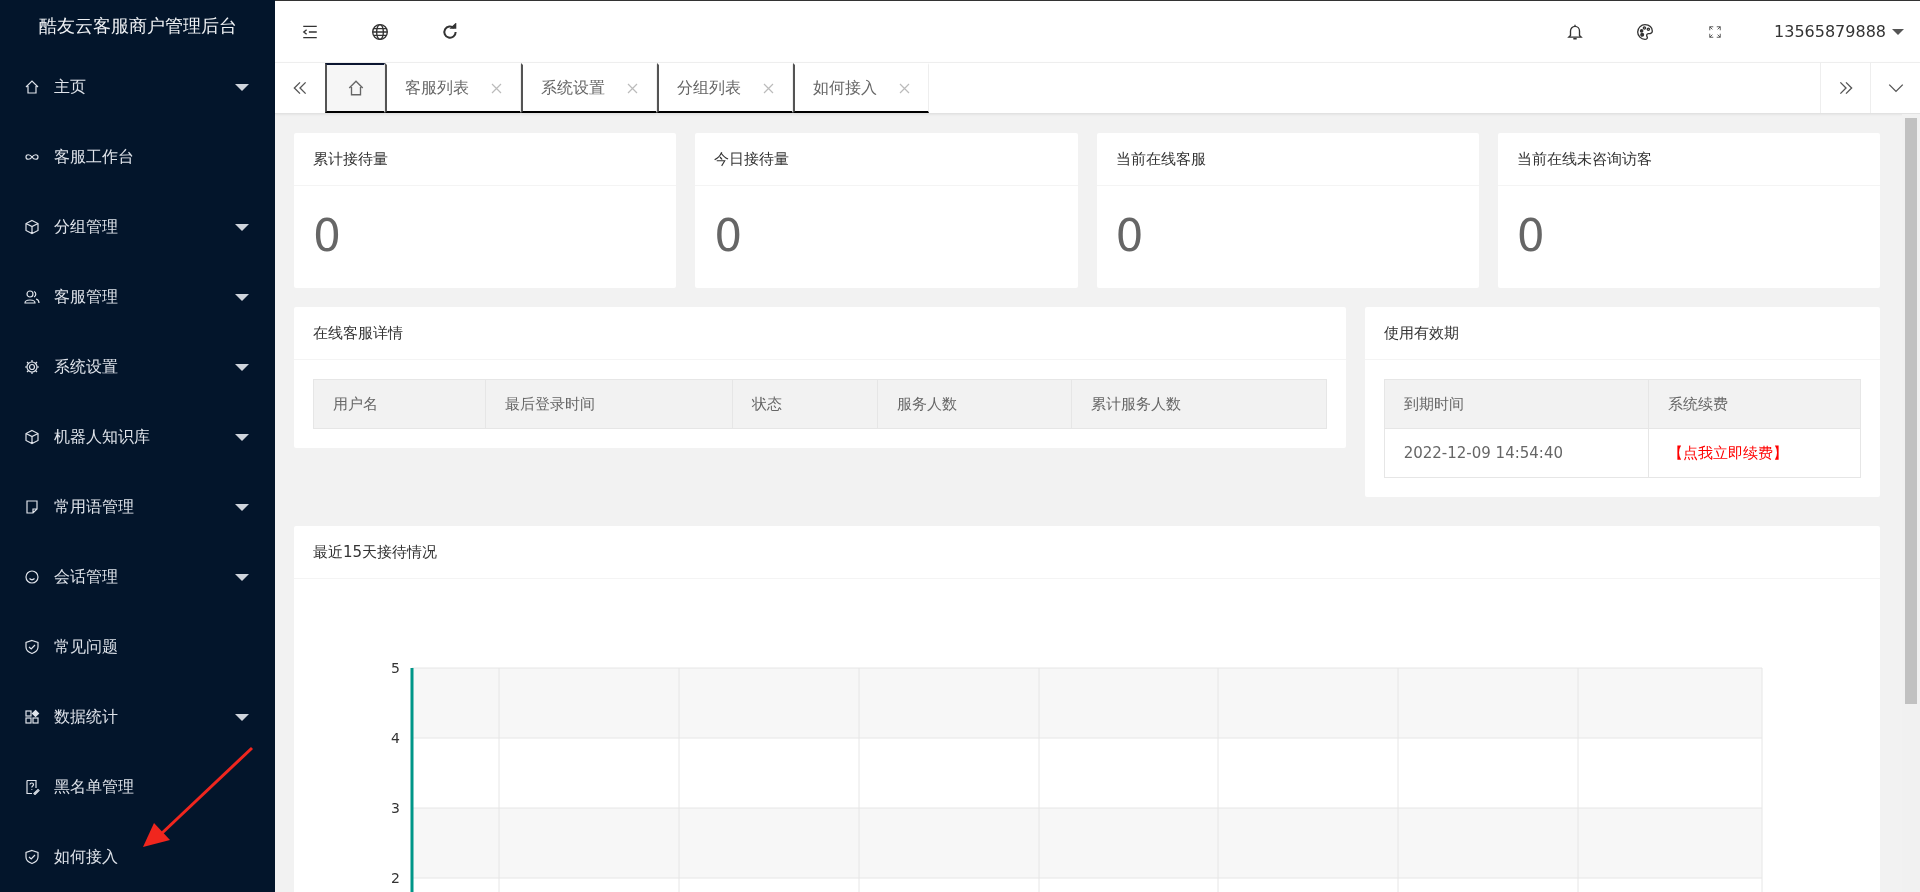 The height and width of the screenshot is (892, 1920). What do you see at coordinates (1898, 31) in the screenshot?
I see `caret-icon` at bounding box center [1898, 31].